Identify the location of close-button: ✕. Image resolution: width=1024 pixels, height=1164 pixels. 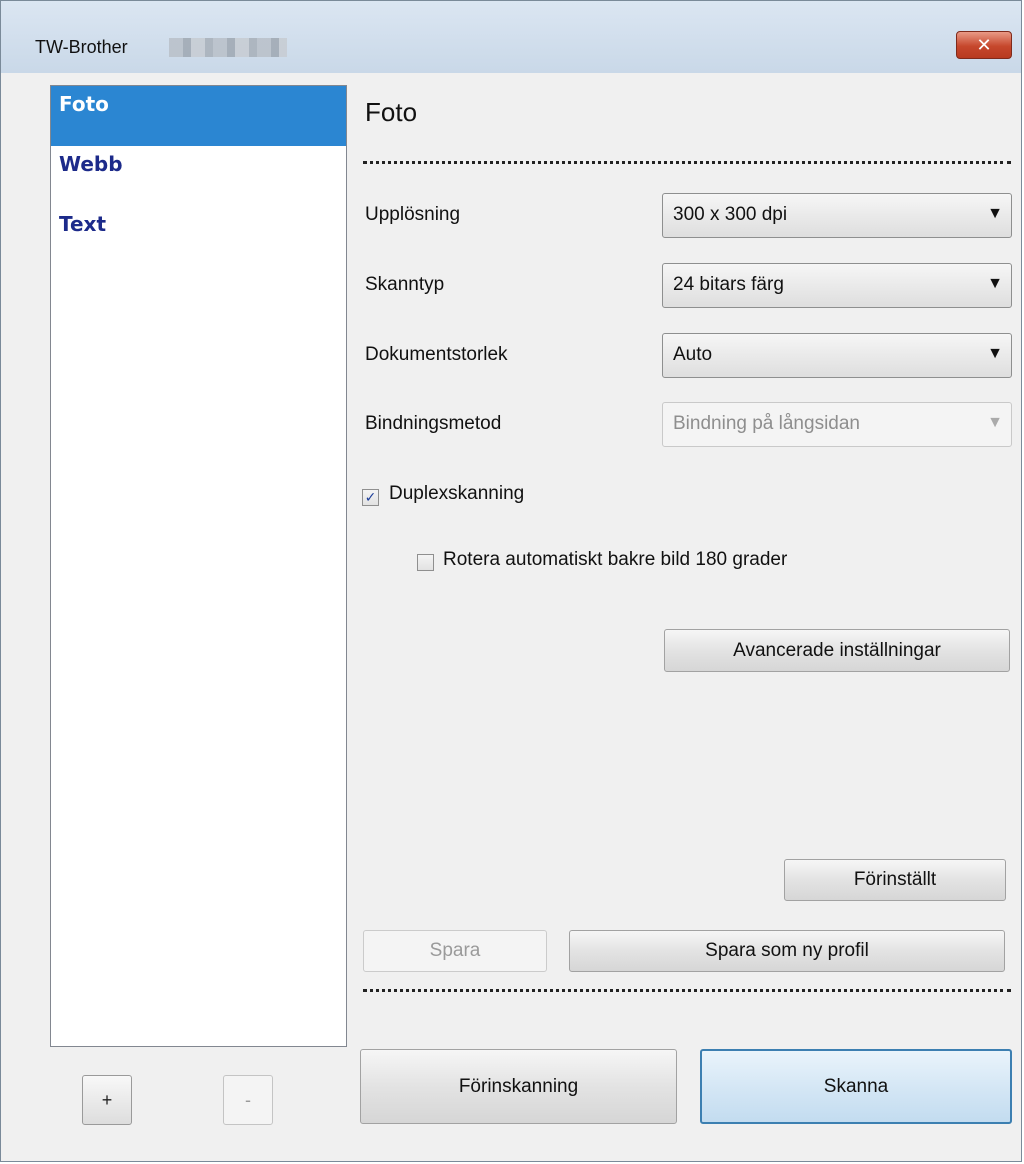
(984, 45).